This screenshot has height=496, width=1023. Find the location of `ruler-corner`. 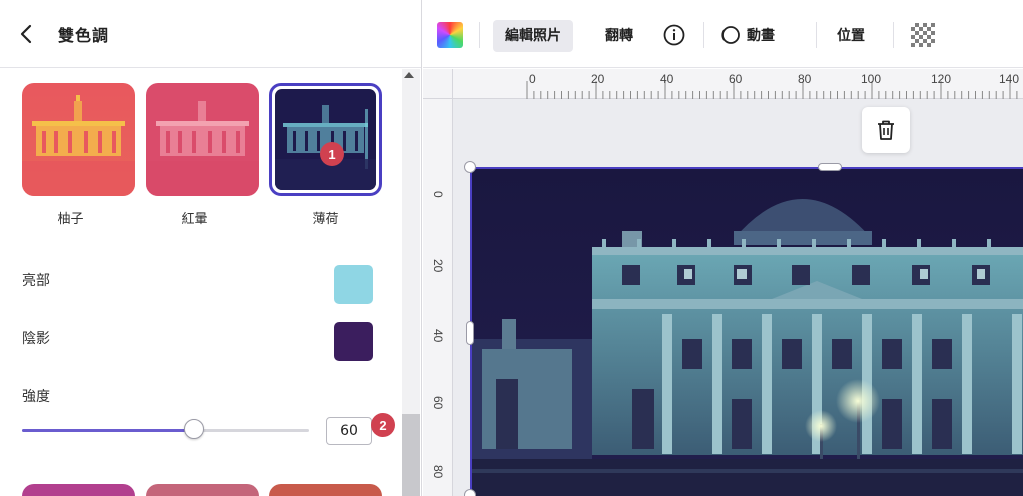

ruler-corner is located at coordinates (438, 84).